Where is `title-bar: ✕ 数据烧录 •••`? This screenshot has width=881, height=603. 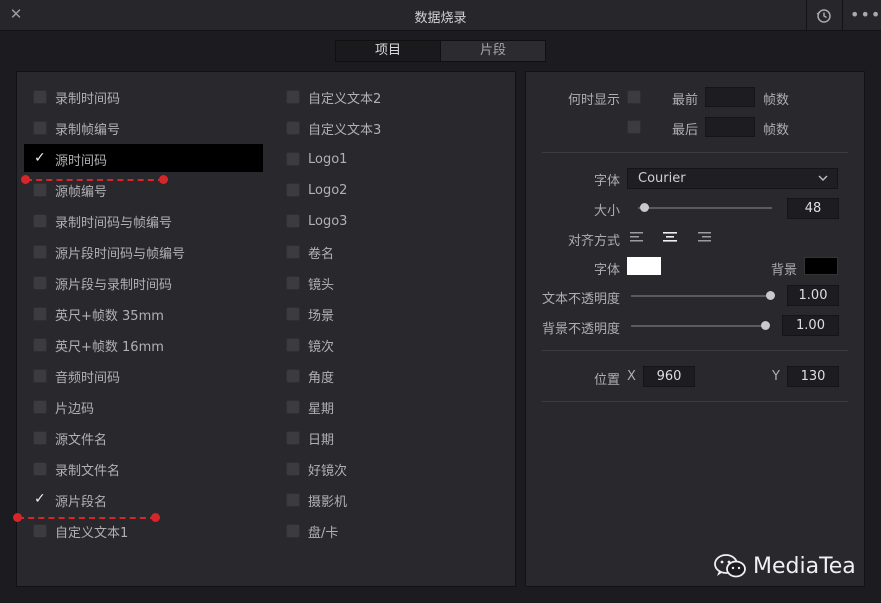 title-bar: ✕ 数据烧录 ••• is located at coordinates (440, 15).